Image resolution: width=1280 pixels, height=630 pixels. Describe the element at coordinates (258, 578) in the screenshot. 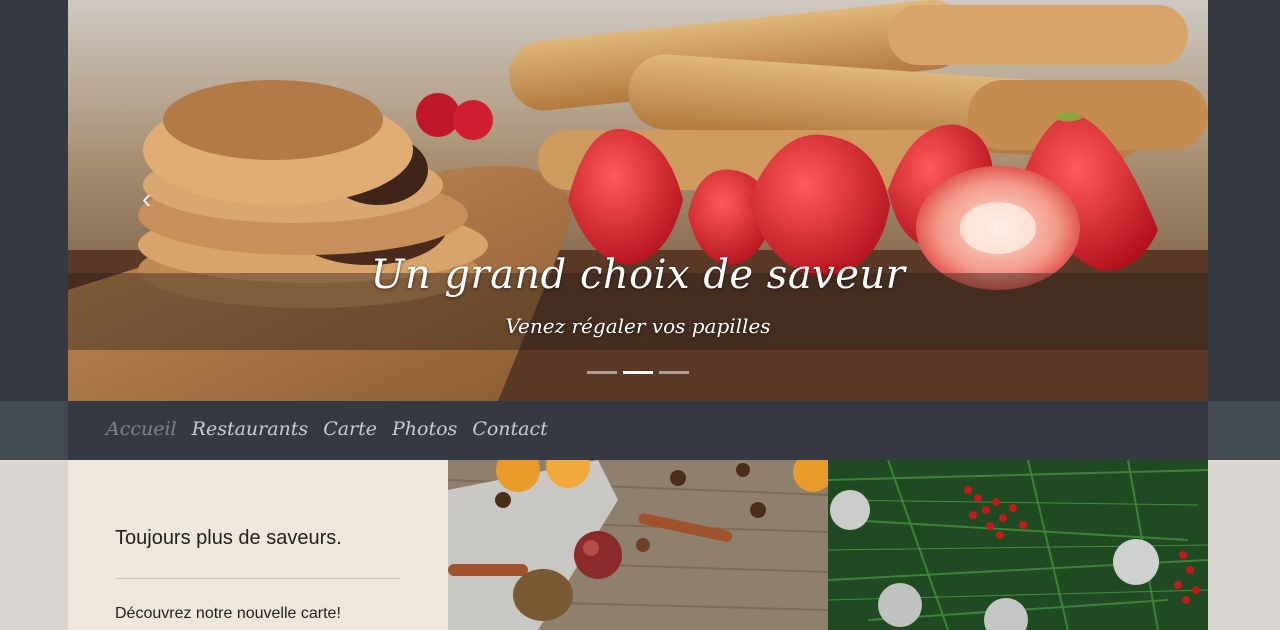

I see `promo-divider` at that location.